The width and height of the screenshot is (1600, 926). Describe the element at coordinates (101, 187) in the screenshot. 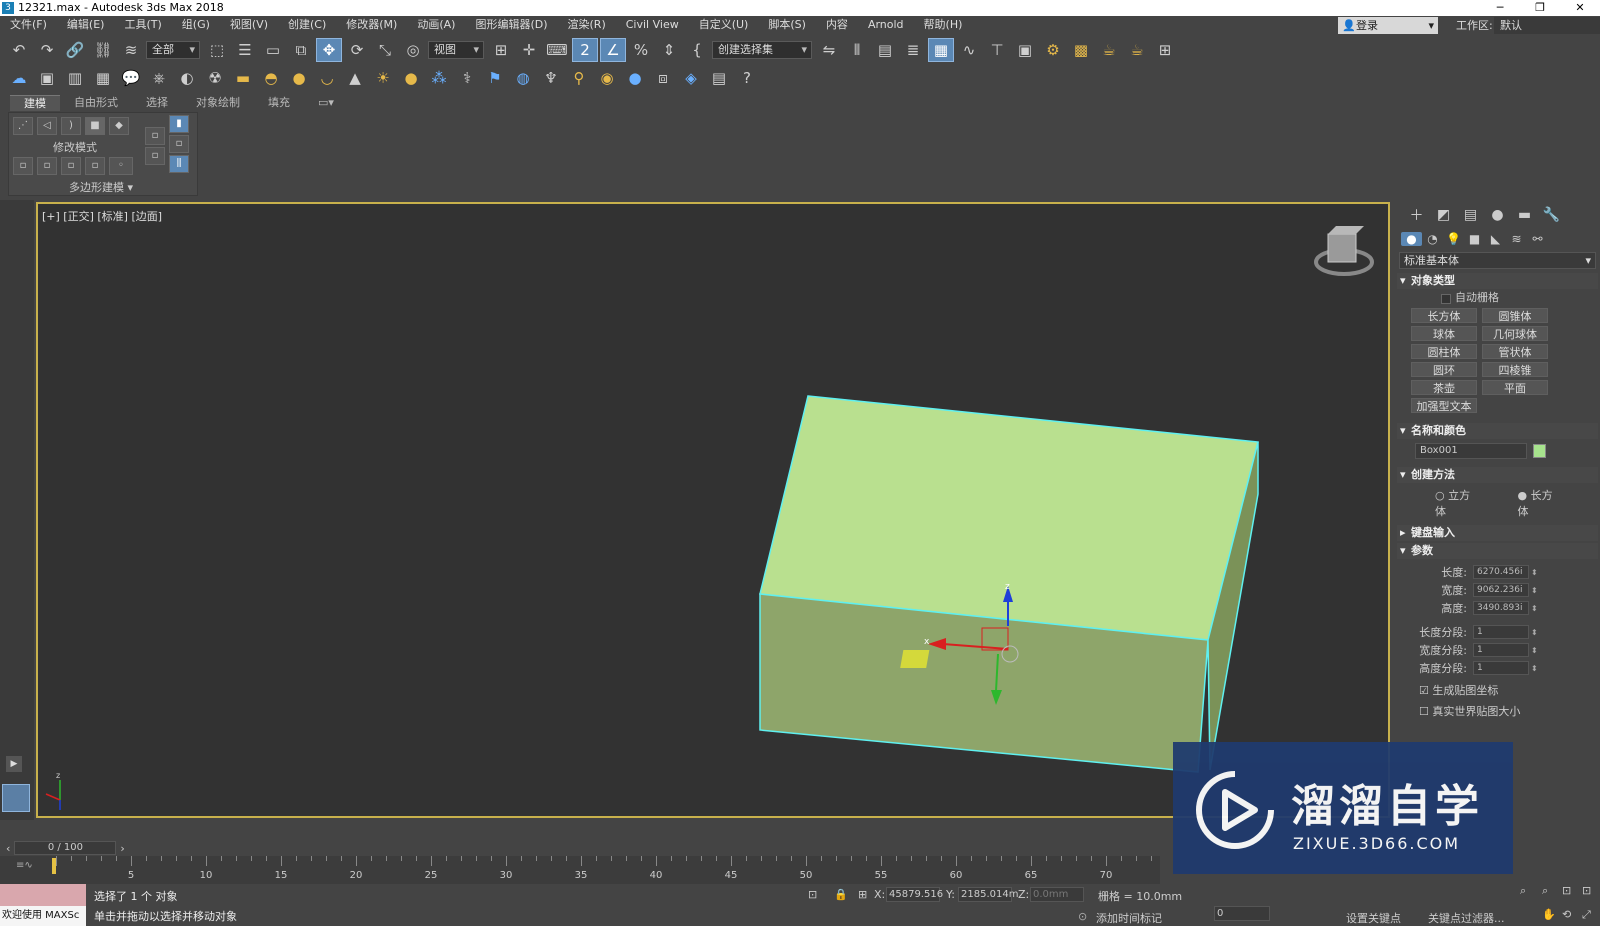

I see `poly-modeling-label: 多边形建模 ▾` at that location.